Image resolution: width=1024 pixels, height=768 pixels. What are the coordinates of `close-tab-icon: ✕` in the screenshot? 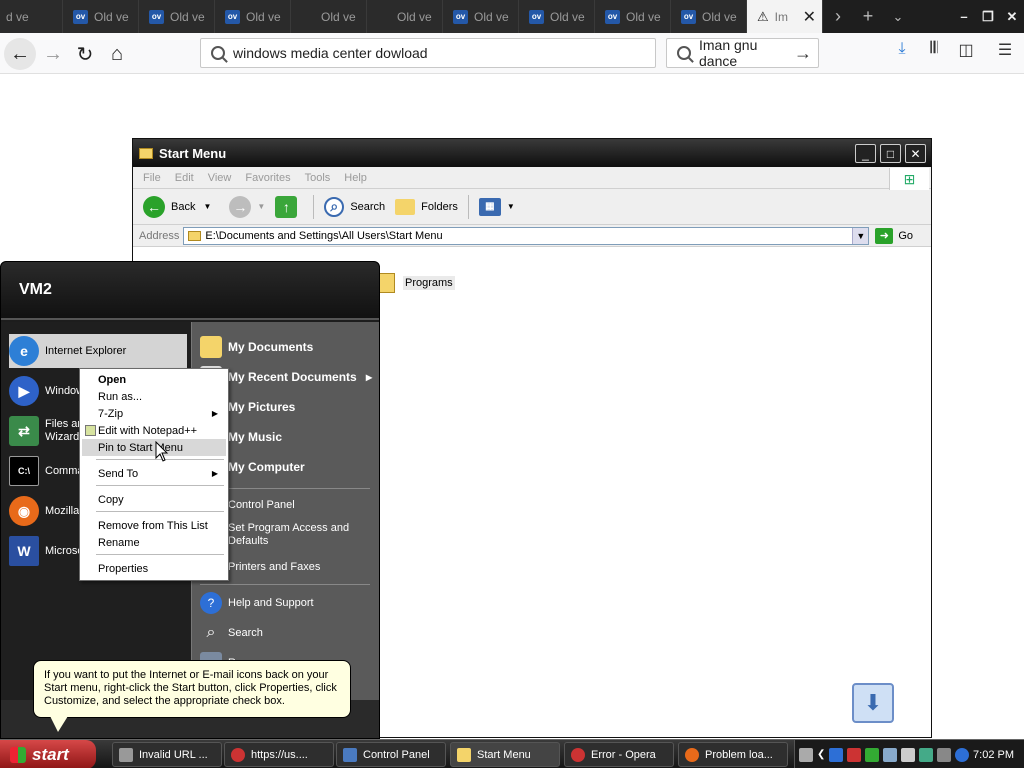 It's located at (809, 17).